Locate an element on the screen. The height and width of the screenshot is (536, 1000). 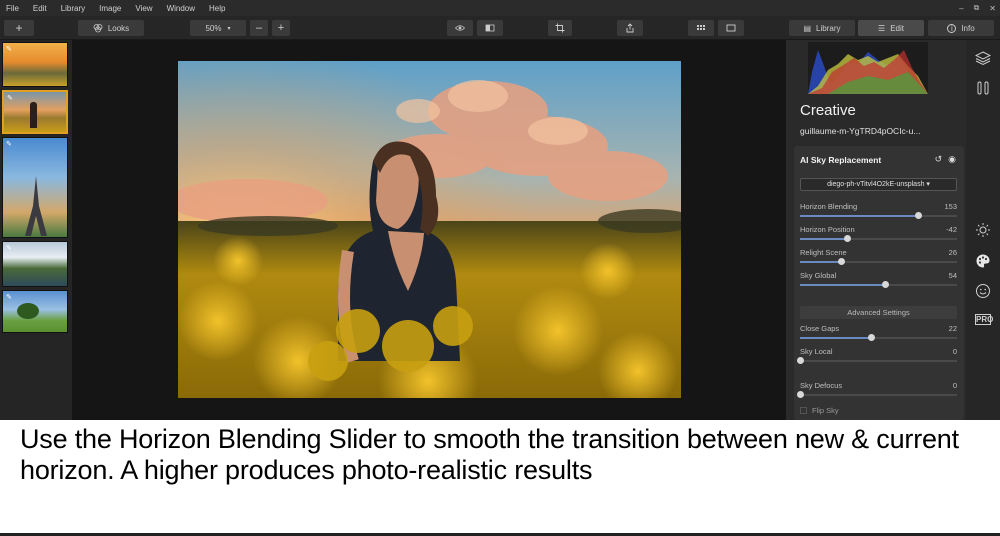
preview-button is located at coordinates (460, 28).